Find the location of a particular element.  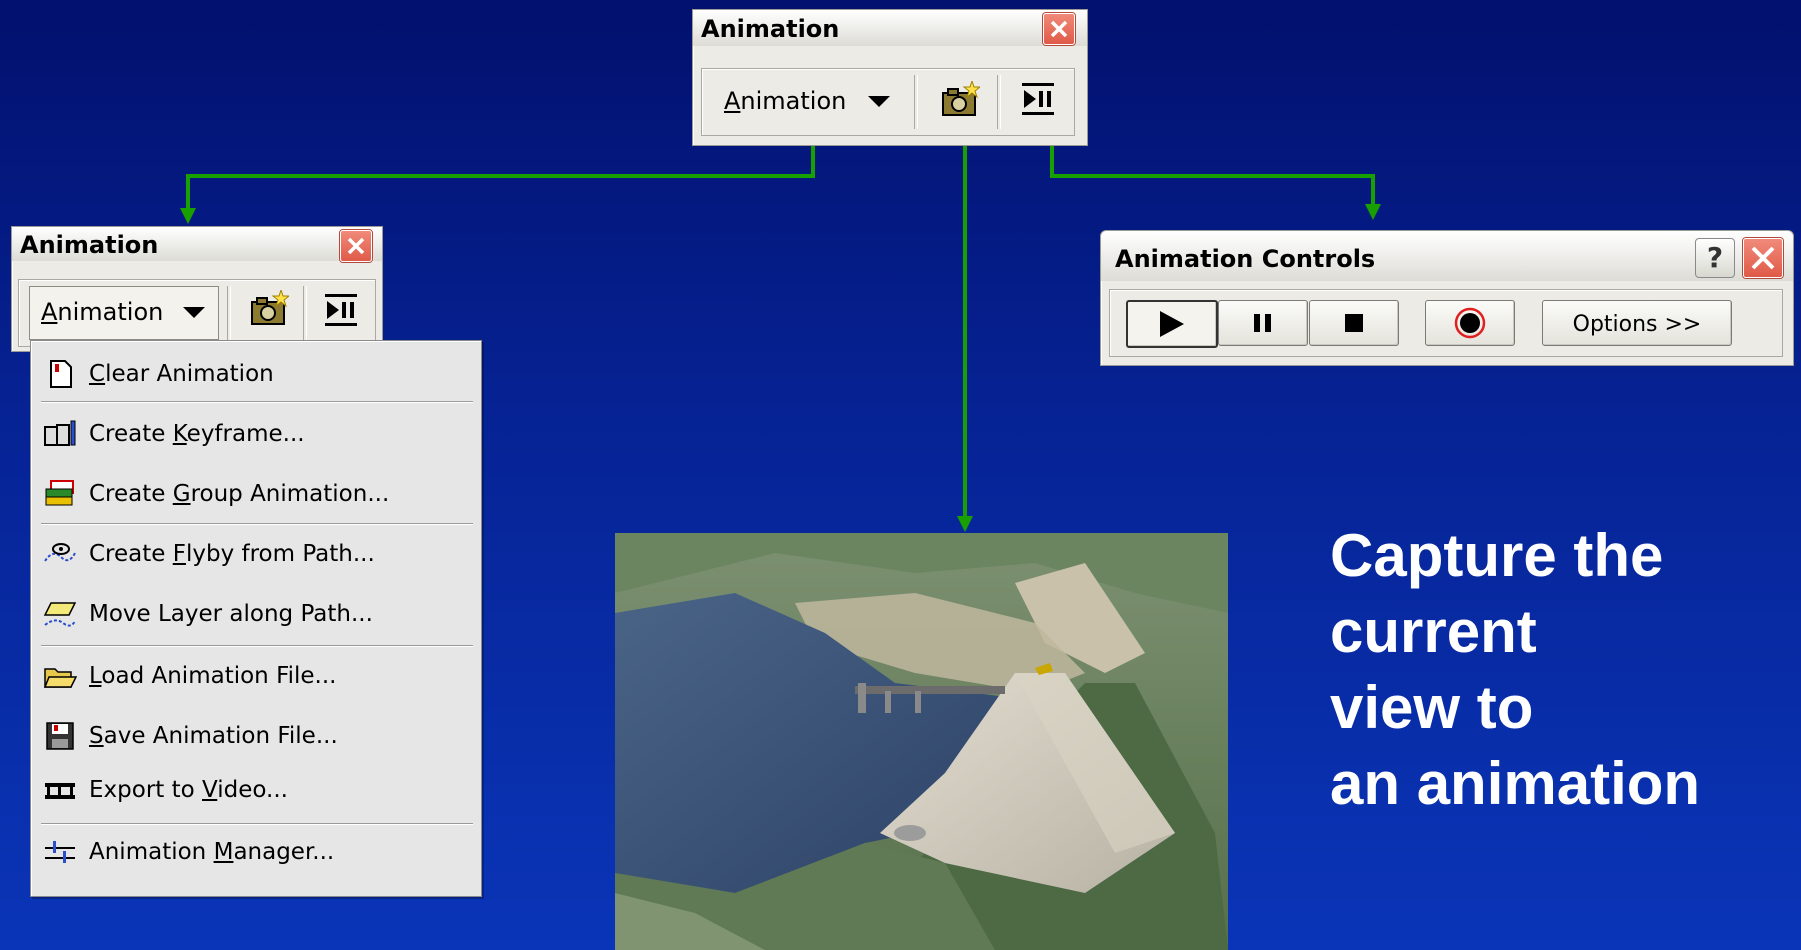

dam-reservoir-3d-view is located at coordinates (921, 741).